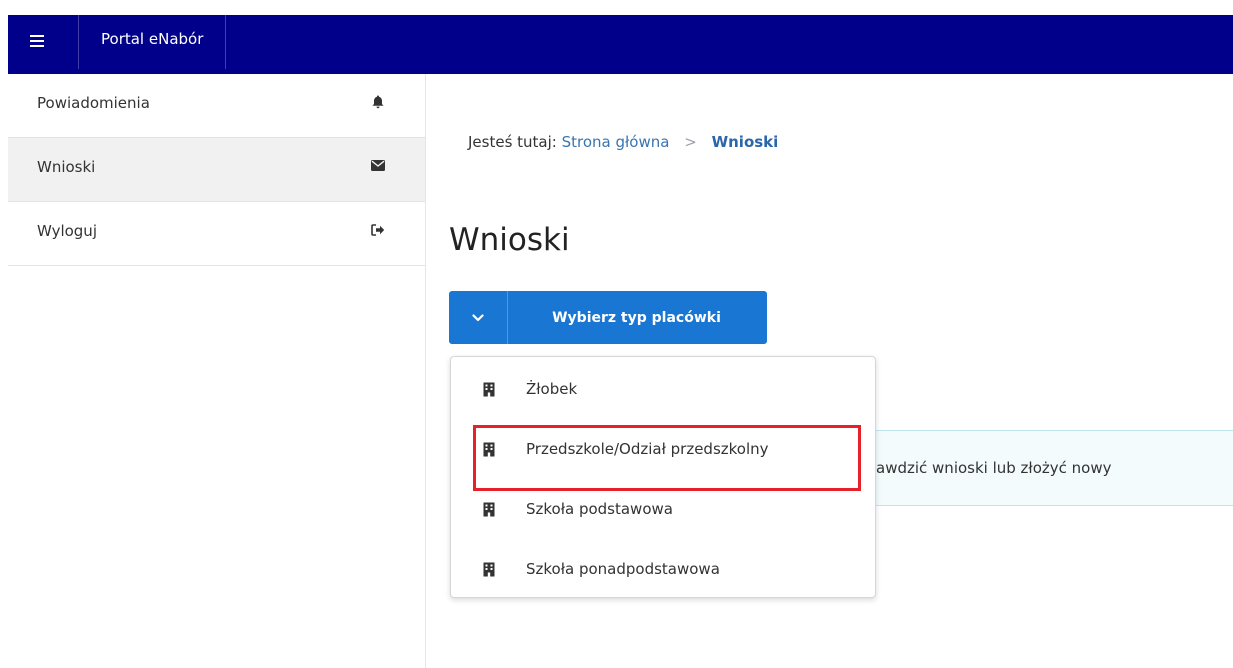 Image resolution: width=1233 pixels, height=668 pixels. I want to click on facility-type-dropdown-button: Wybierz typ placówki, so click(608, 317).